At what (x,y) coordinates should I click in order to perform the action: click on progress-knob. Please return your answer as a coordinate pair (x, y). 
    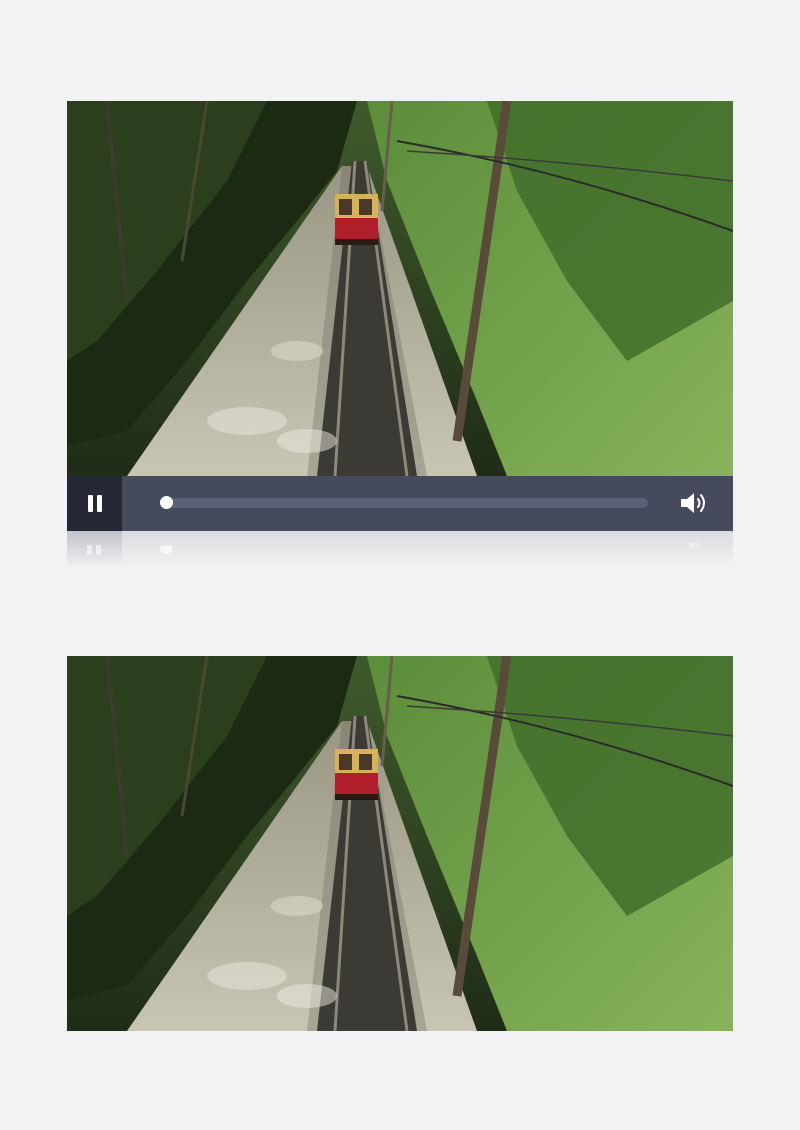
    Looking at the image, I should click on (166, 502).